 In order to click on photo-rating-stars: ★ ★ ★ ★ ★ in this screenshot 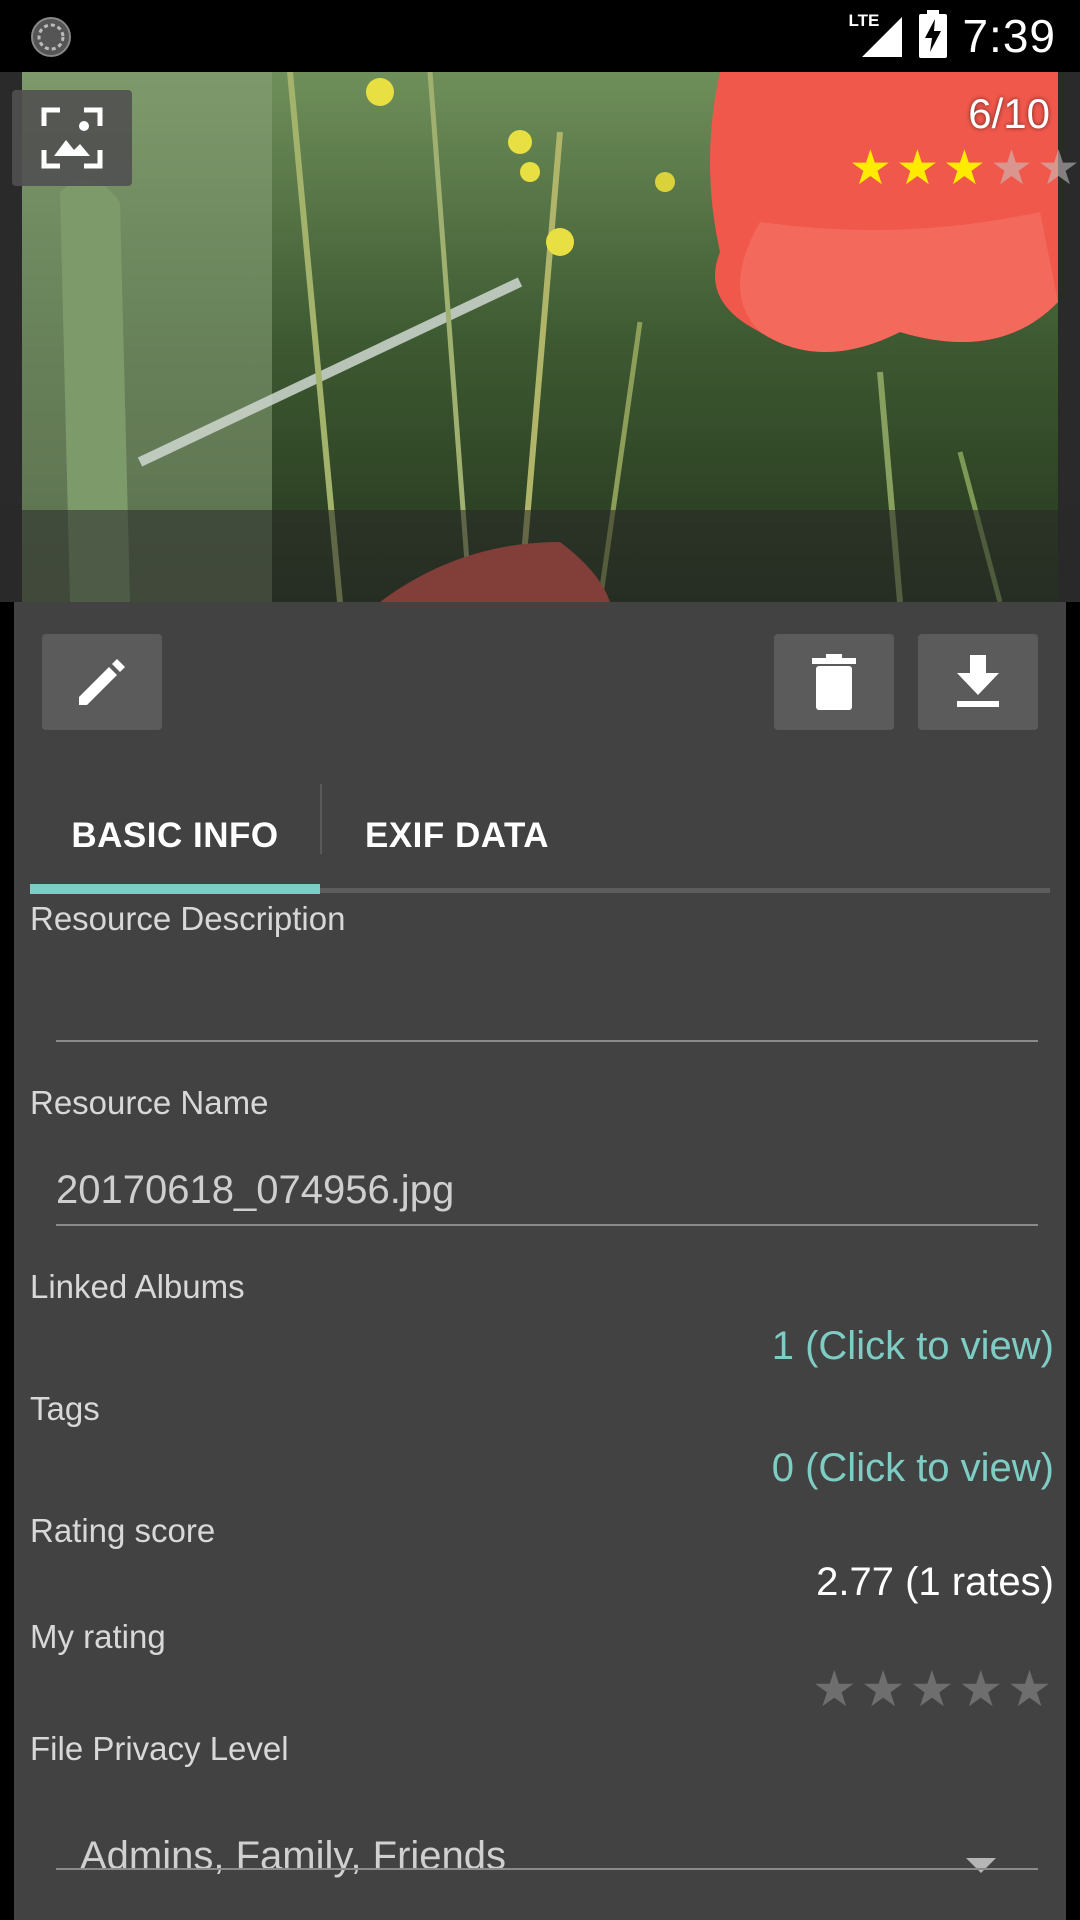, I will do `click(964, 168)`.